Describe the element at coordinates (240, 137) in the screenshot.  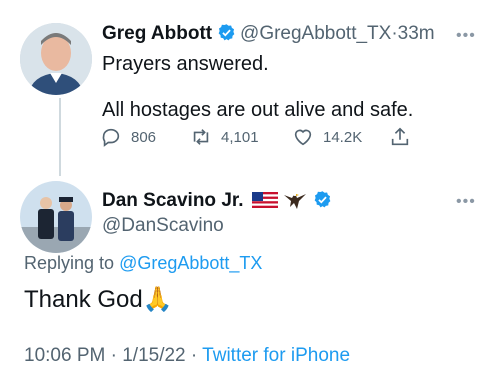
I see `retweet-count: 4,101` at that location.